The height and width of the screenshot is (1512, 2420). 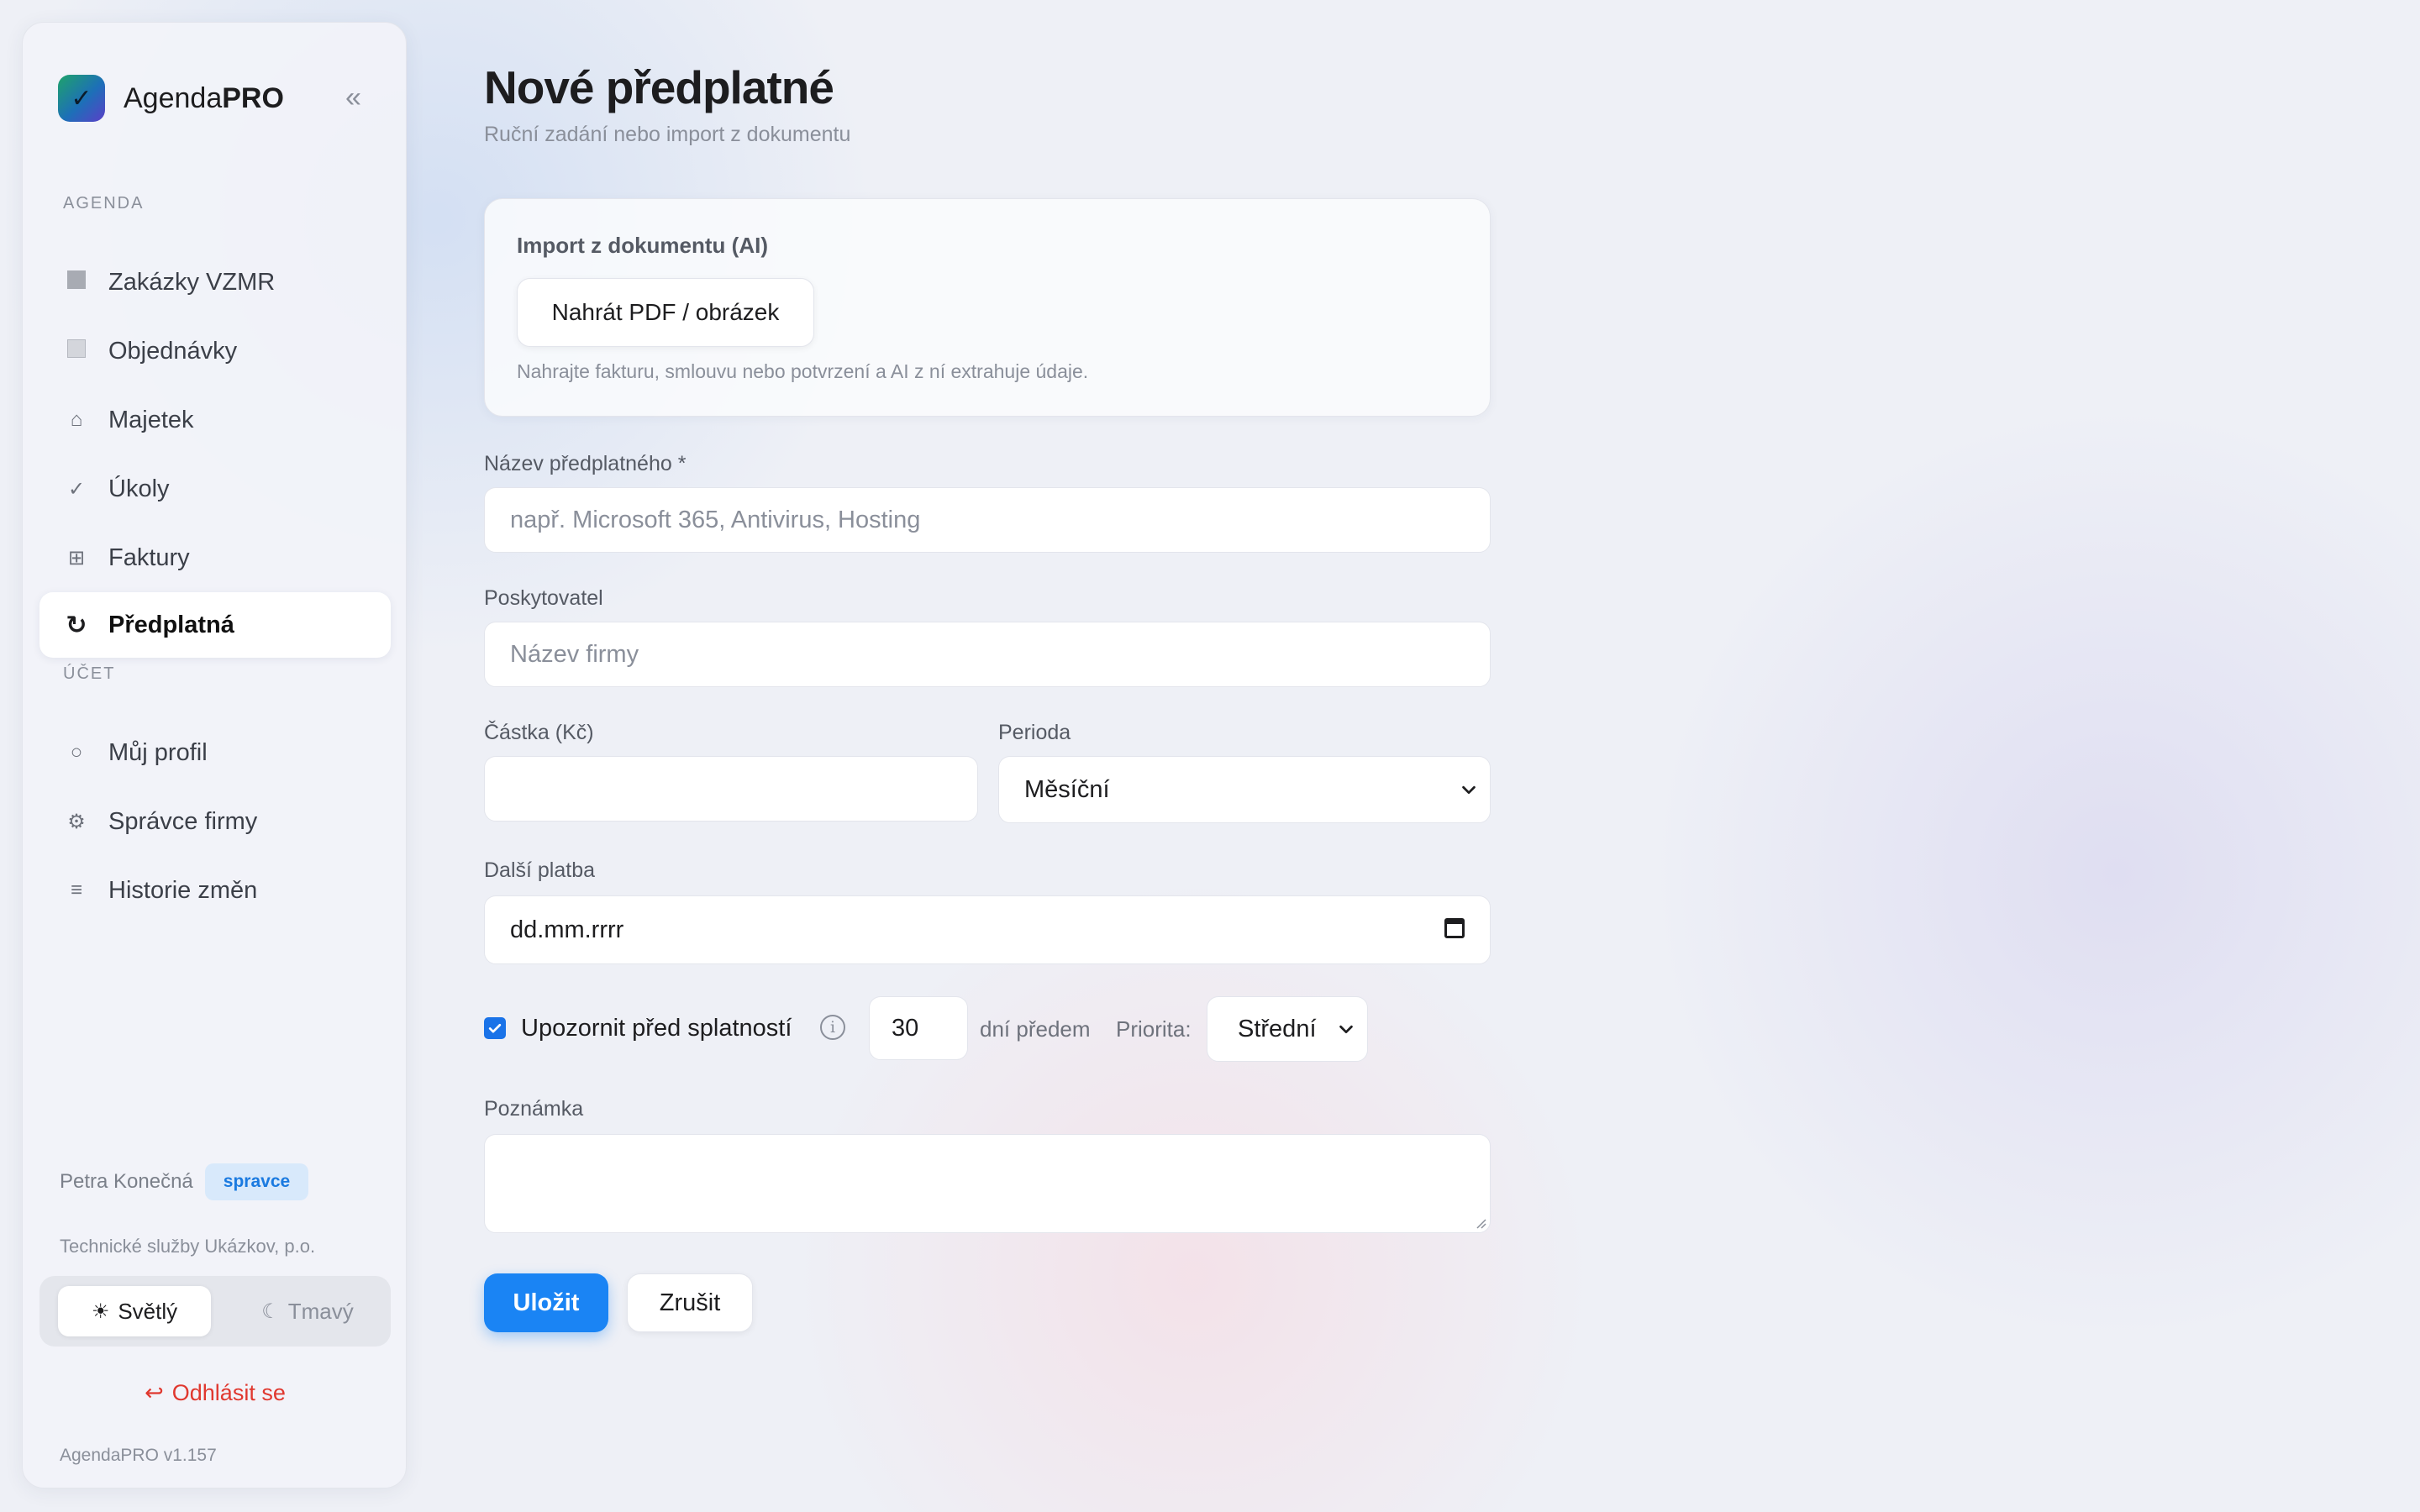 I want to click on refresh-icon: ↻, so click(x=77, y=625).